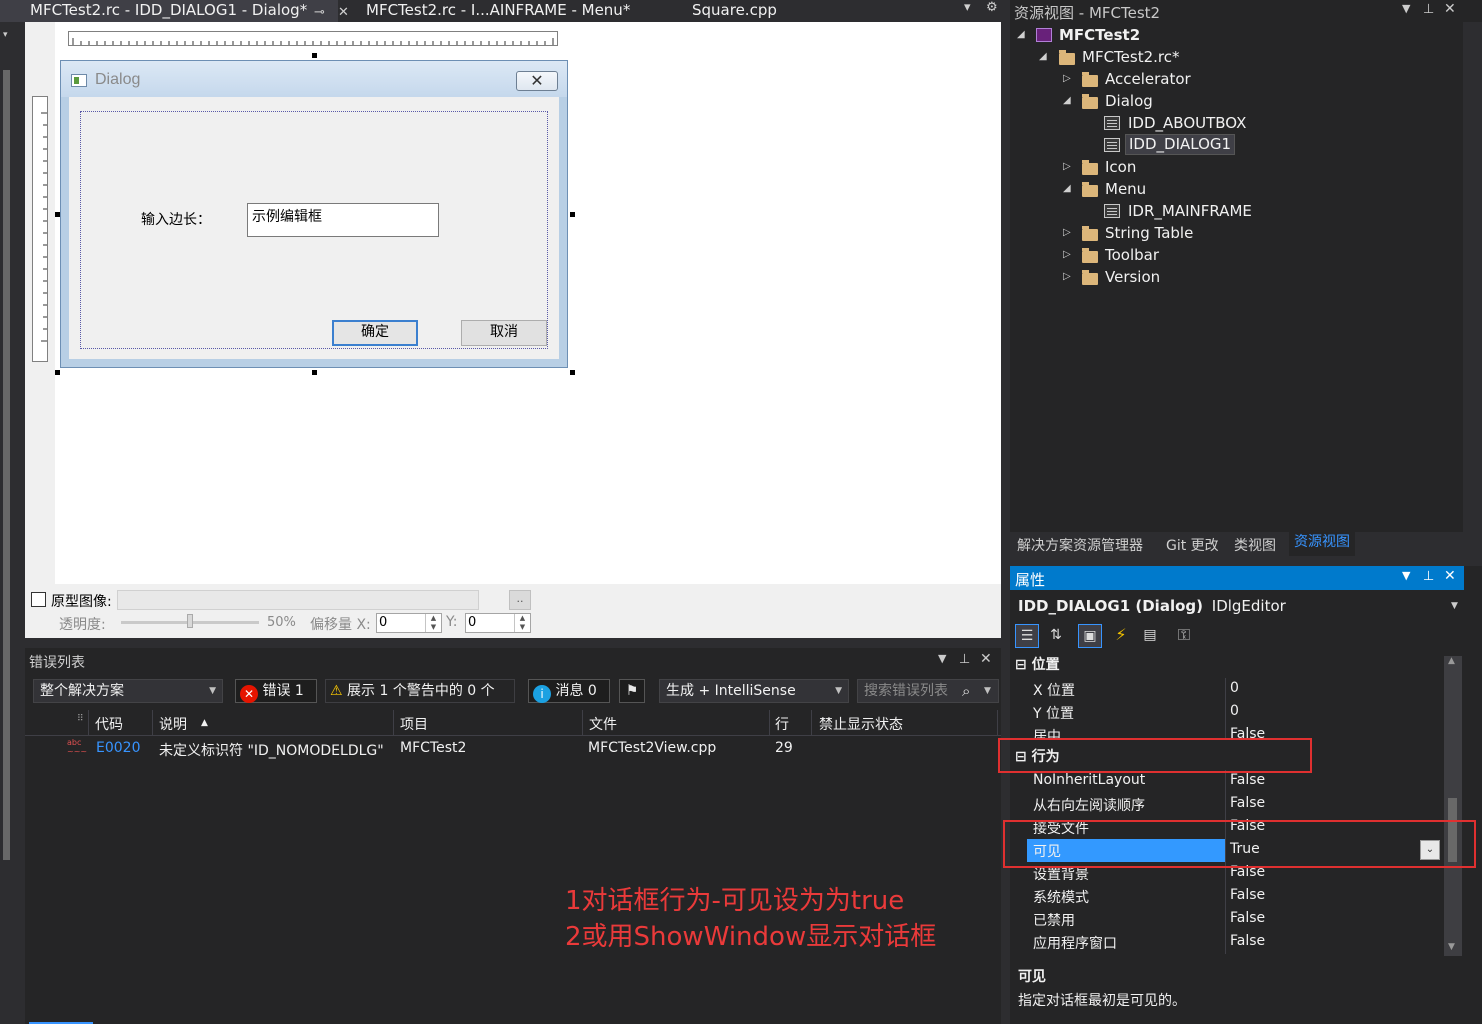 The image size is (1482, 1024). What do you see at coordinates (109, 724) in the screenshot?
I see `column-header-code: 代码` at bounding box center [109, 724].